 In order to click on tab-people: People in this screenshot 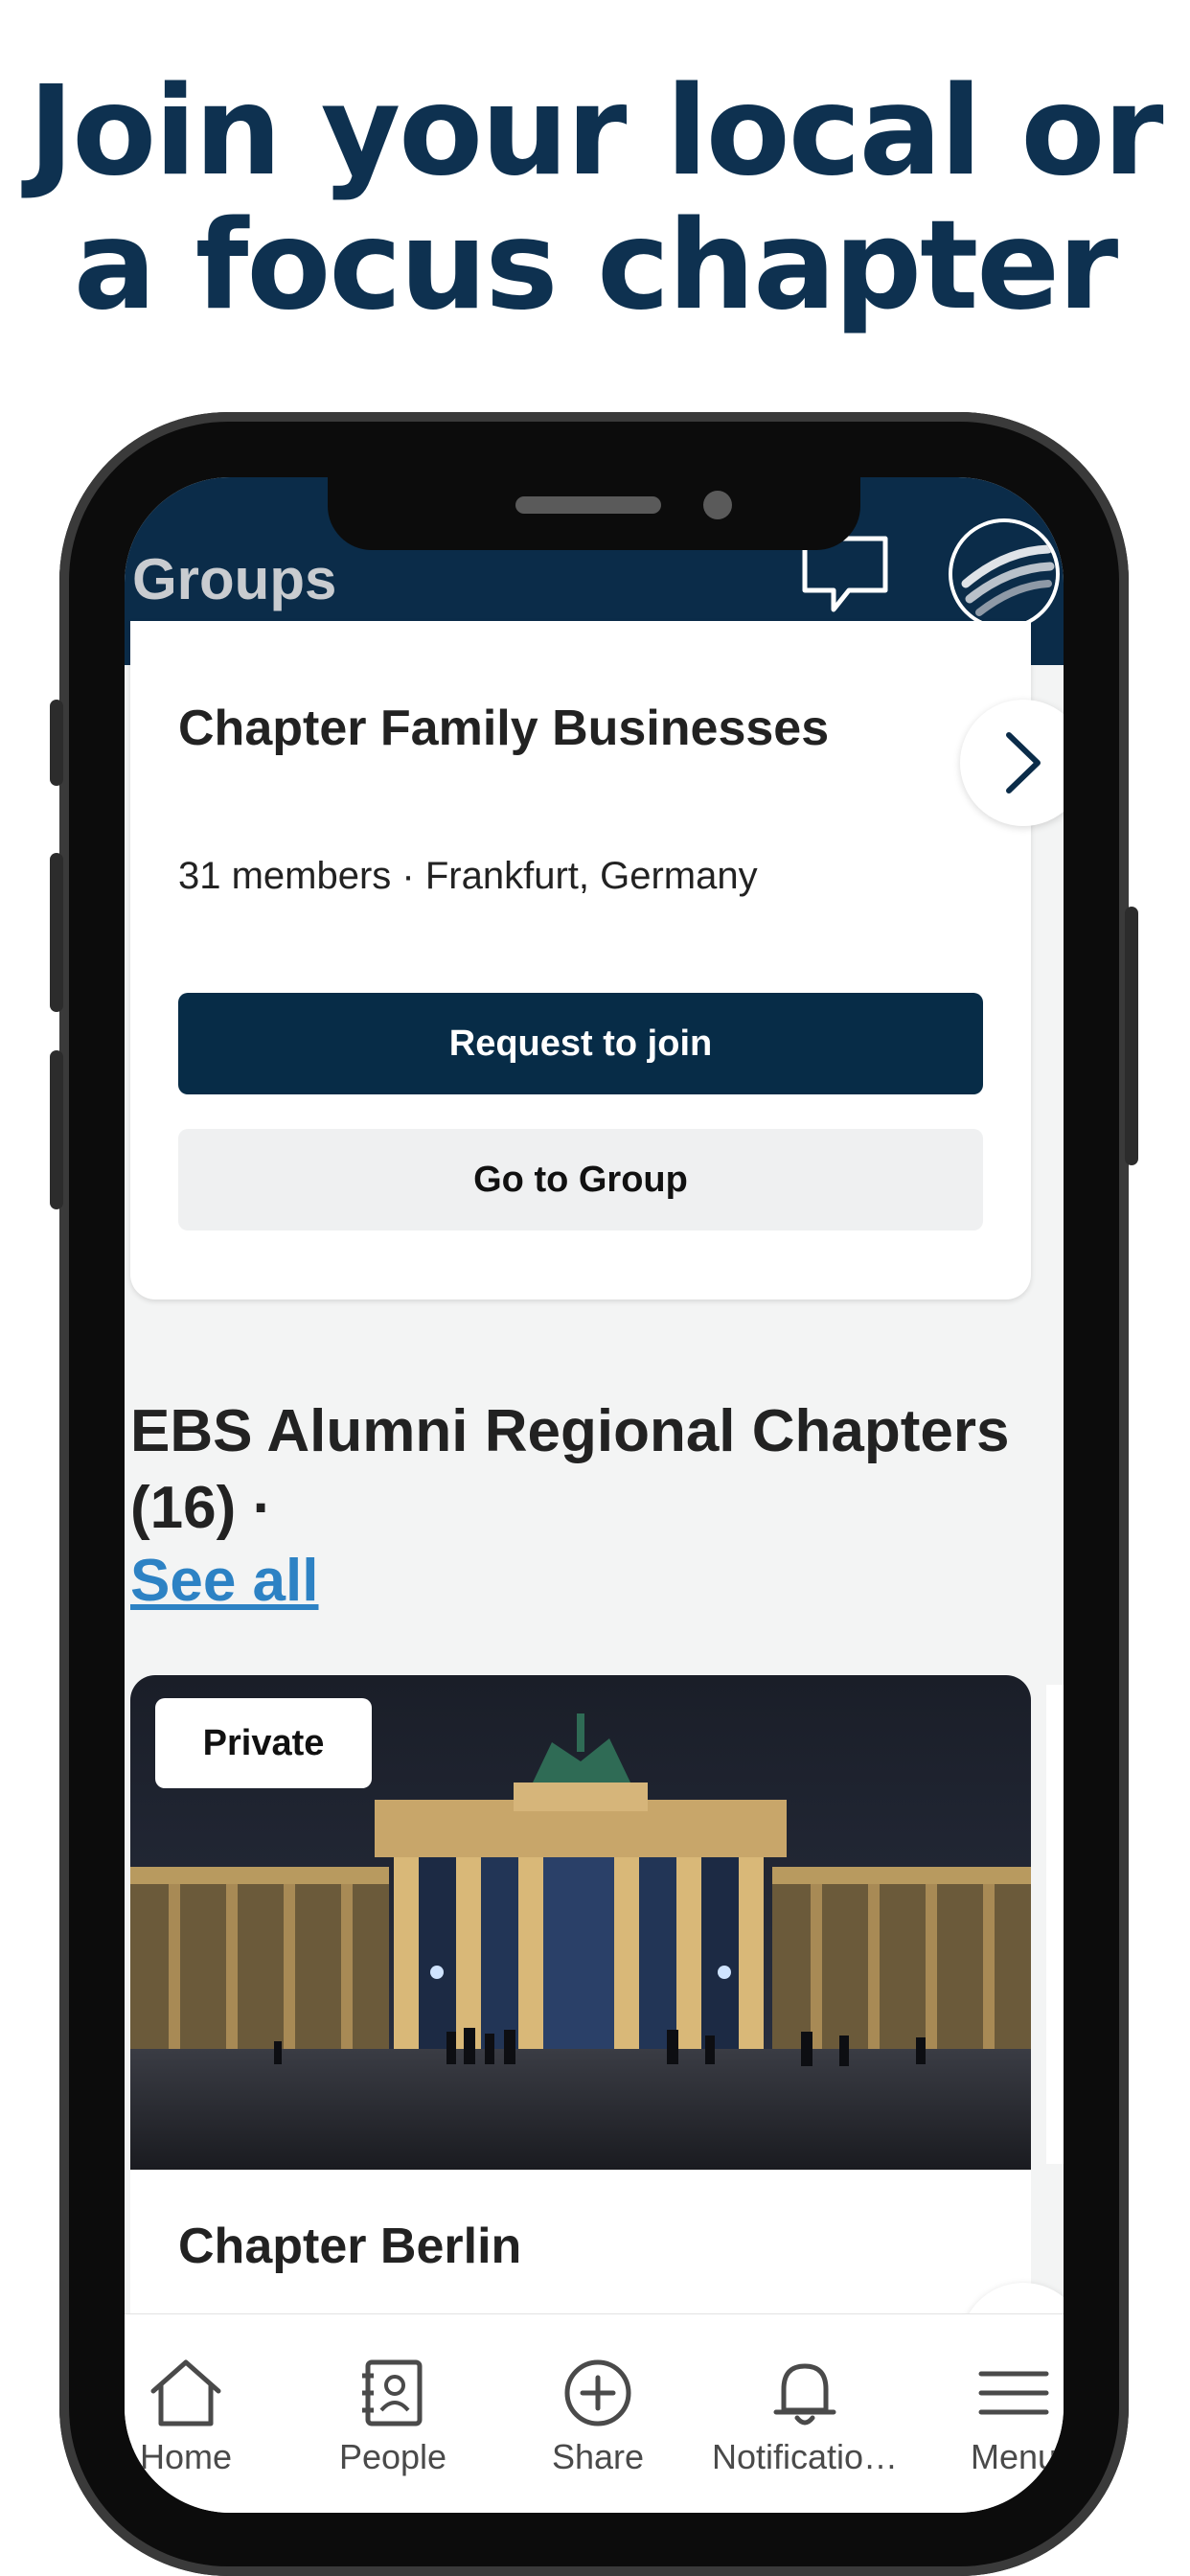, I will do `click(393, 2424)`.